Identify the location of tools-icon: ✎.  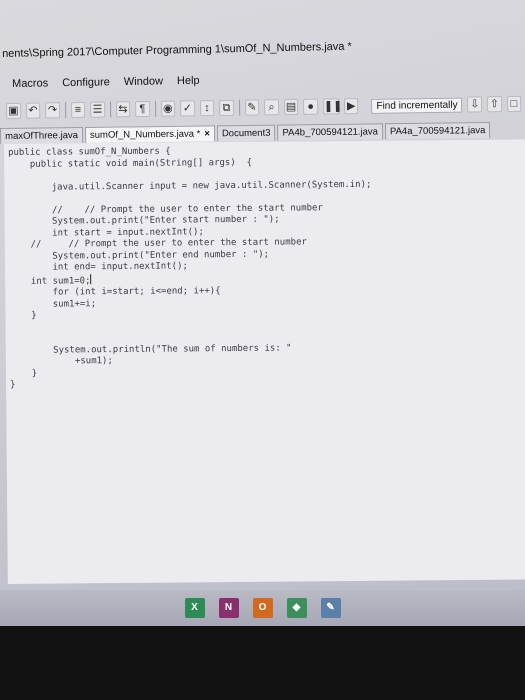
(252, 107).